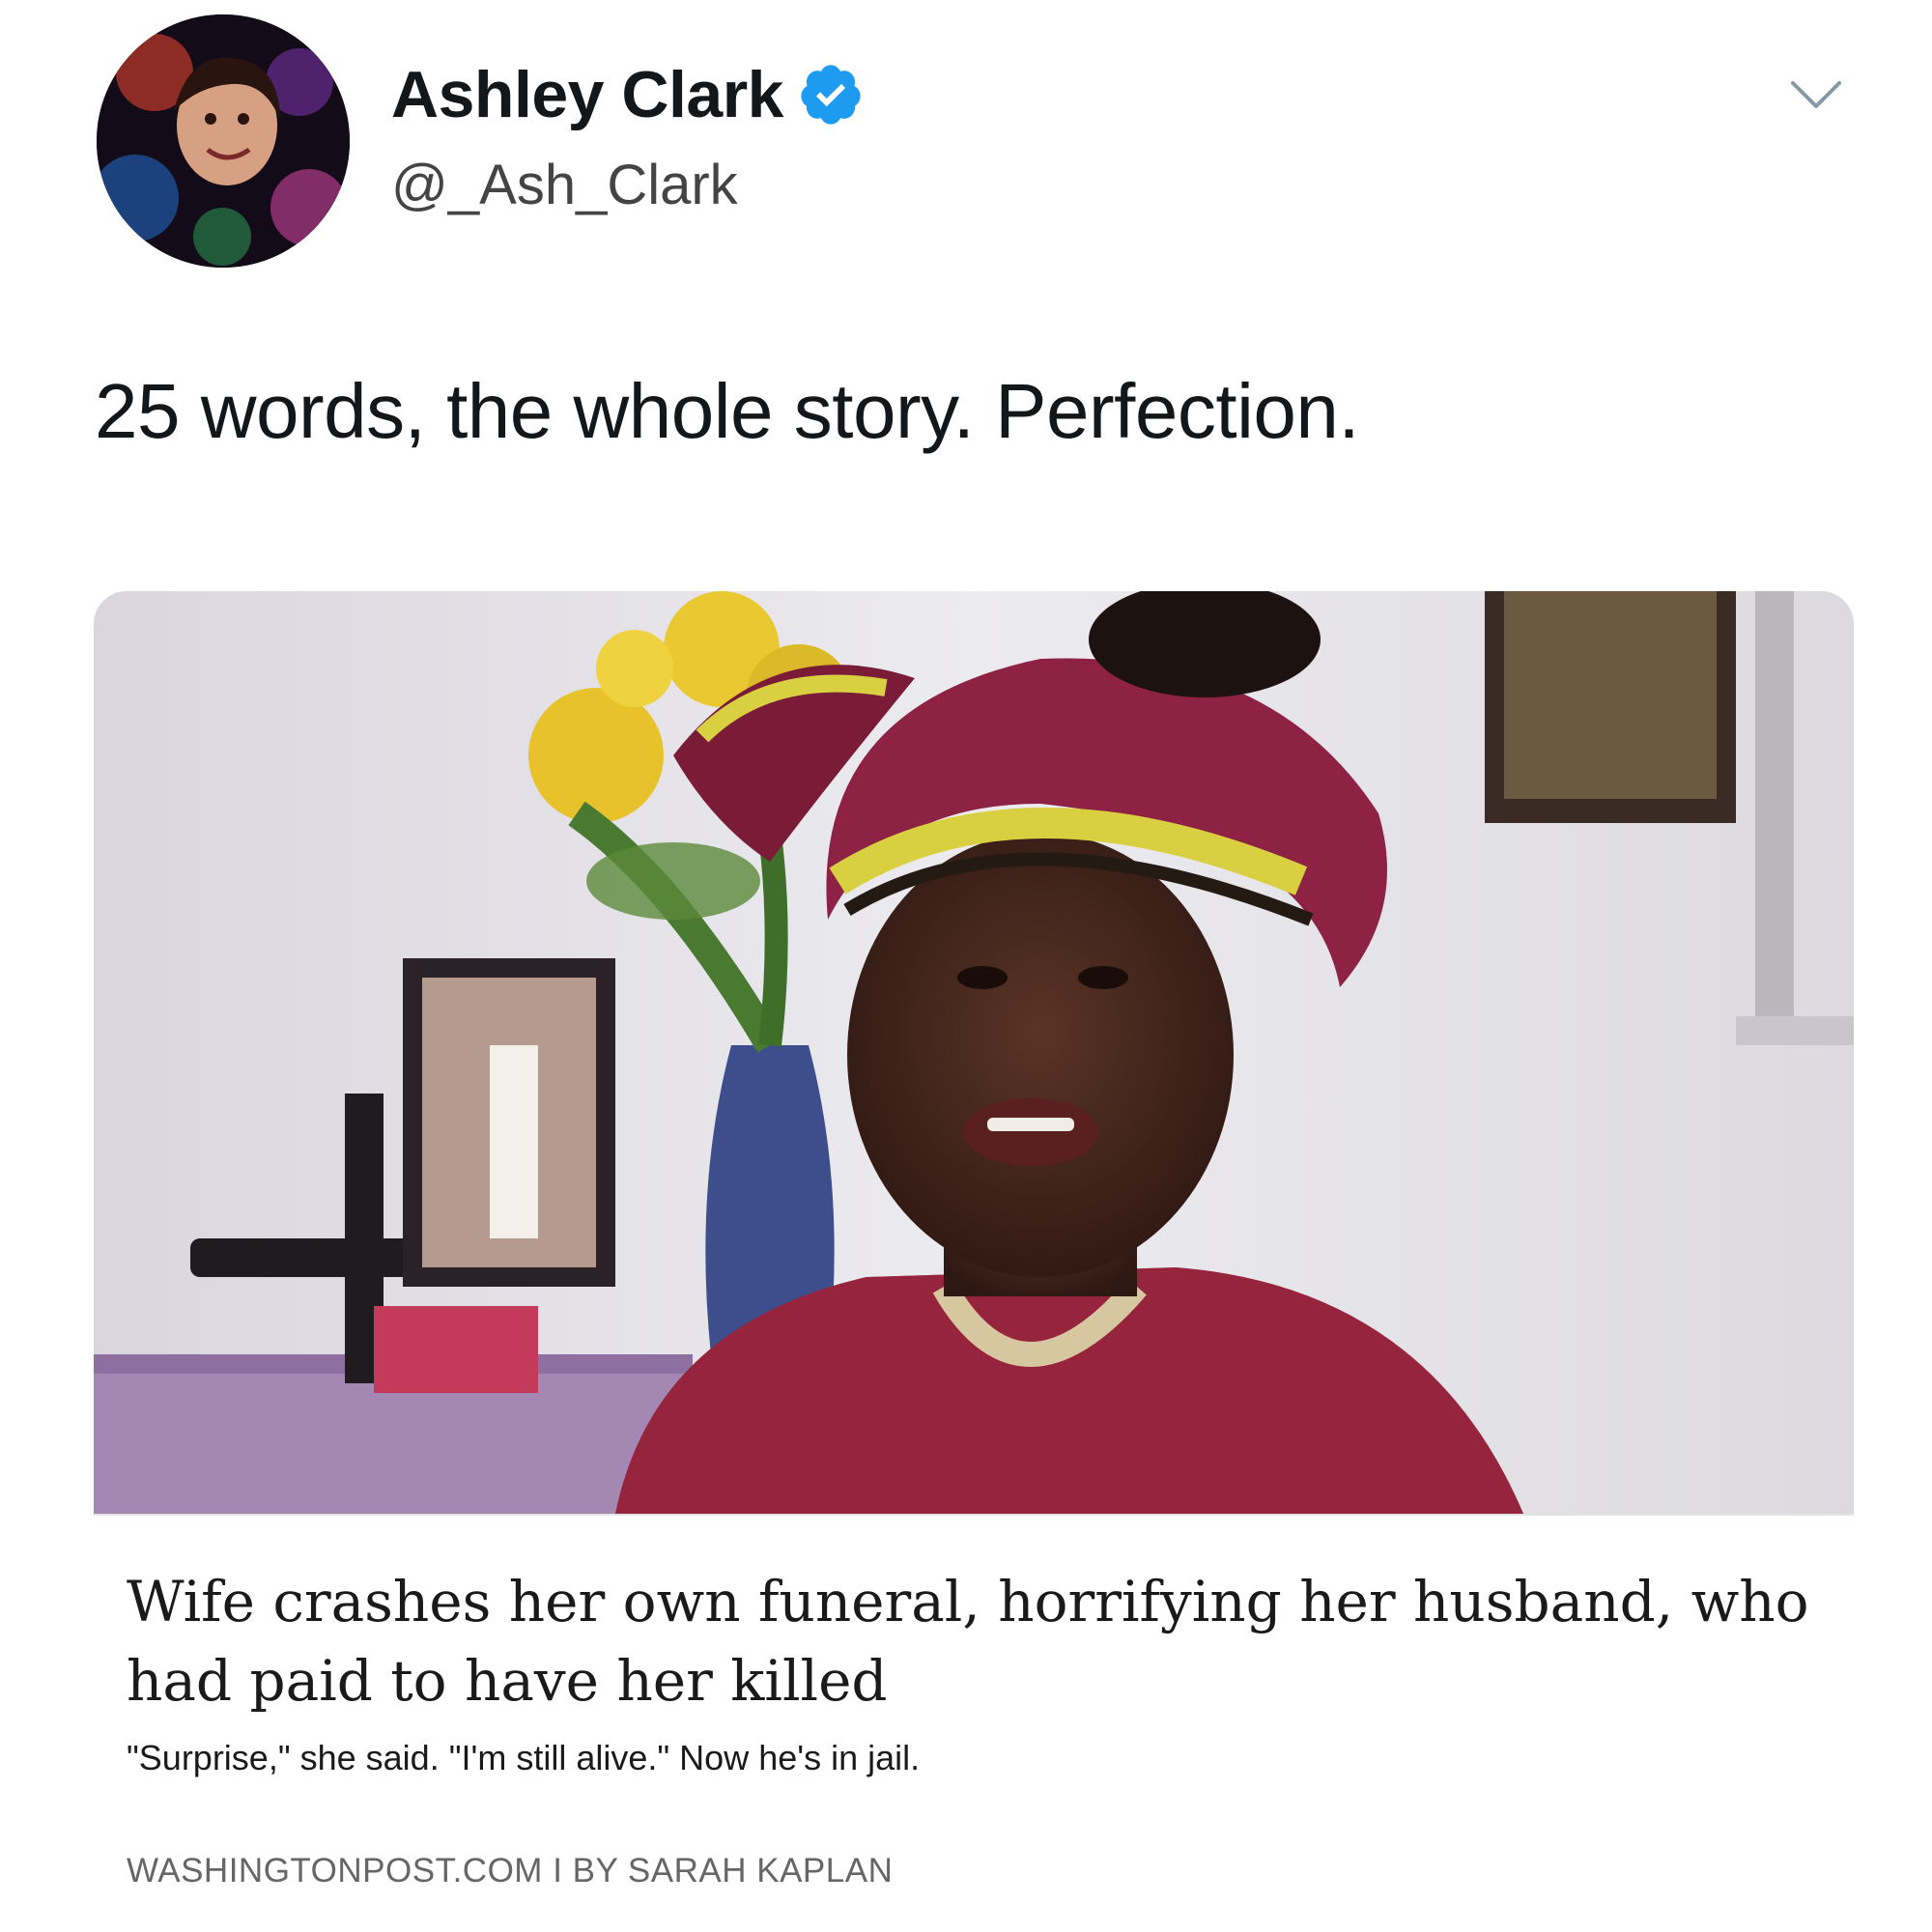 The height and width of the screenshot is (1932, 1932). I want to click on avatar, so click(223, 141).